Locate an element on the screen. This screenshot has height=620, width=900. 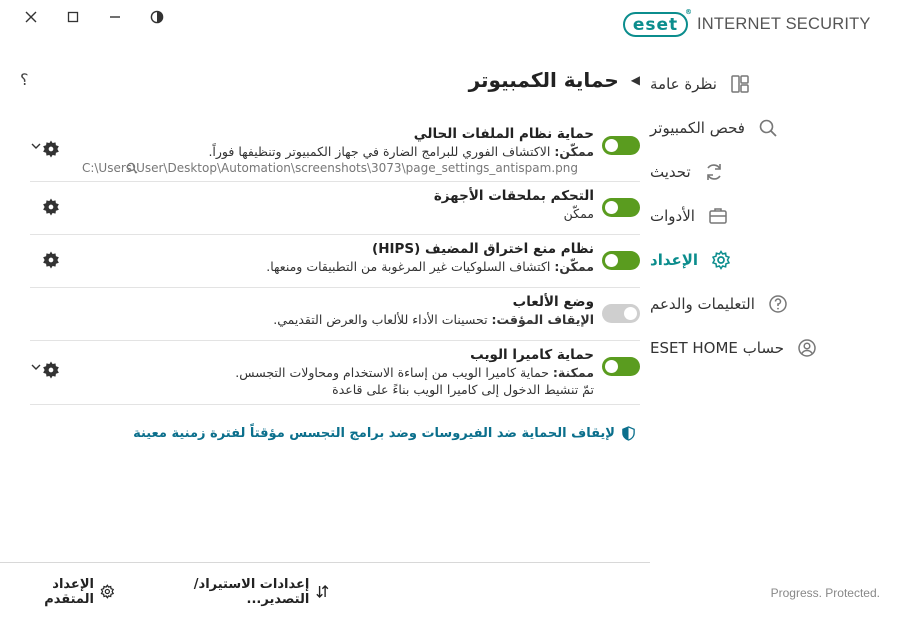
help-icon is located at coordinates (778, 304).